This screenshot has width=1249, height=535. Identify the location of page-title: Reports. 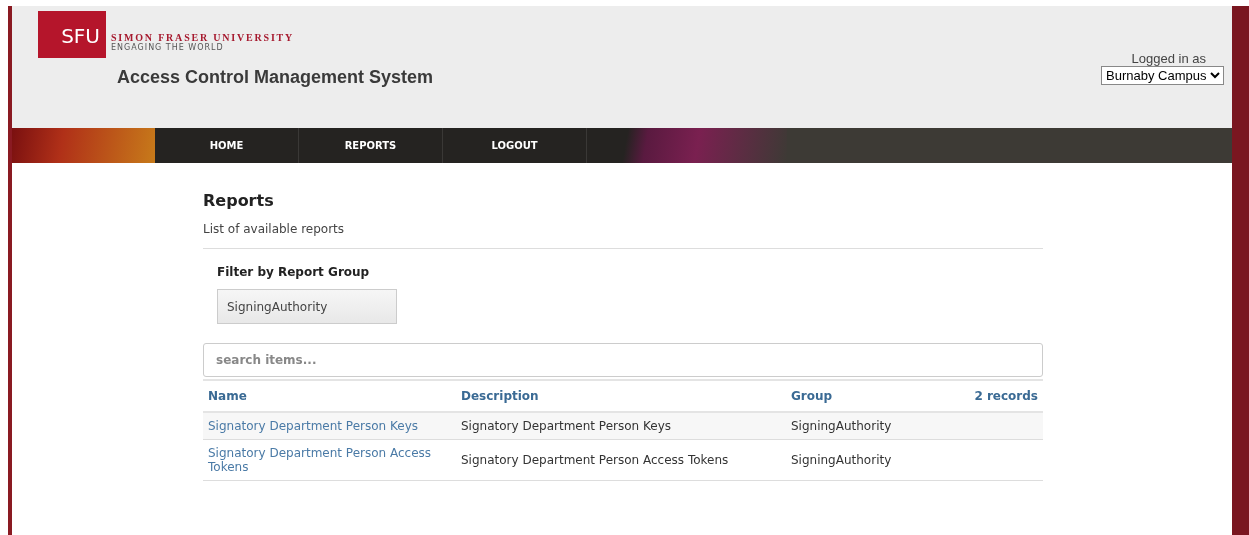
(239, 200).